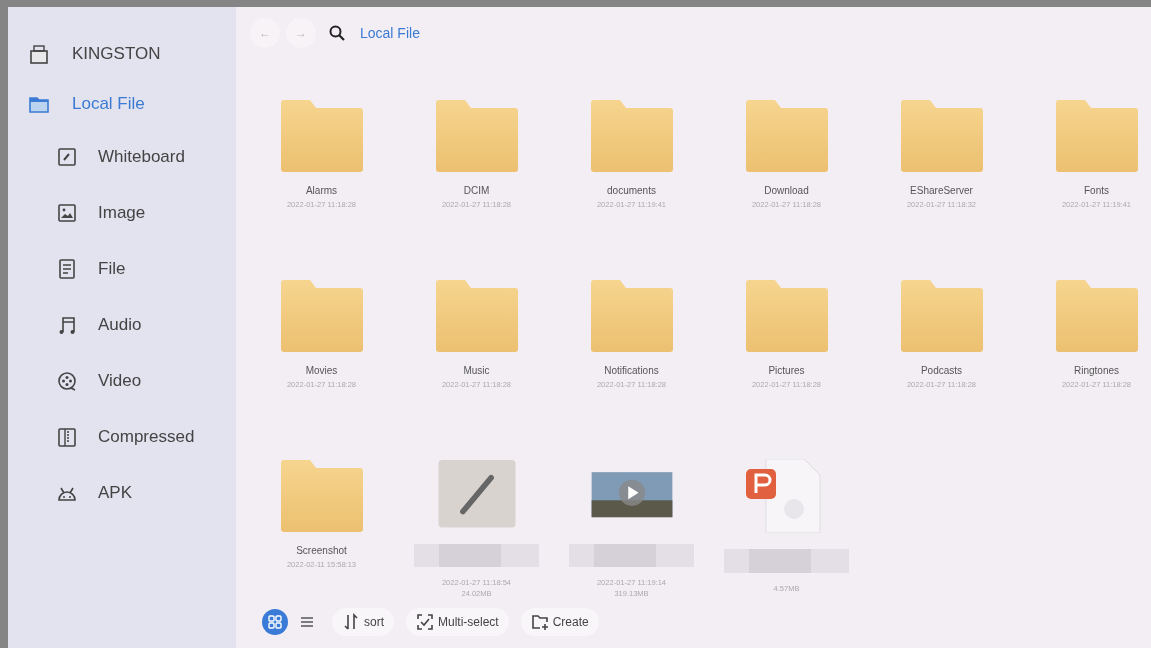 This screenshot has width=1151, height=648. What do you see at coordinates (122, 493) in the screenshot?
I see `sidebar-item: APK` at bounding box center [122, 493].